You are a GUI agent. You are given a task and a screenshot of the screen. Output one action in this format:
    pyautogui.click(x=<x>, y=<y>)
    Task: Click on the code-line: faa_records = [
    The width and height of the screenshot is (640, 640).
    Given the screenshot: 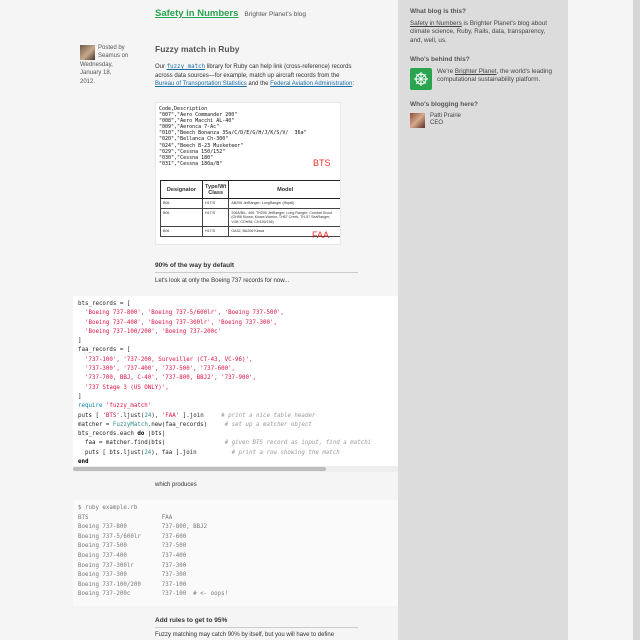 What is the action you would take?
    pyautogui.click(x=235, y=350)
    